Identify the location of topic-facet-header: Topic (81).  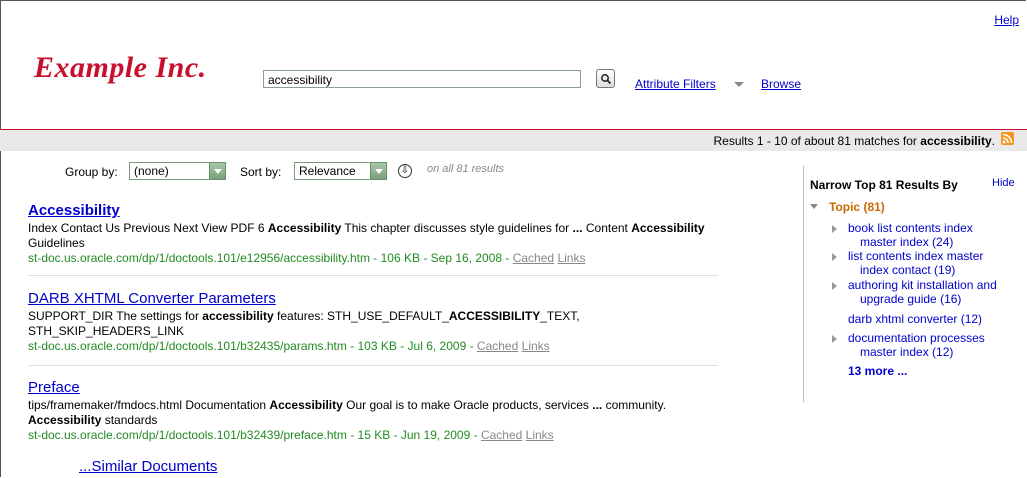
(857, 207).